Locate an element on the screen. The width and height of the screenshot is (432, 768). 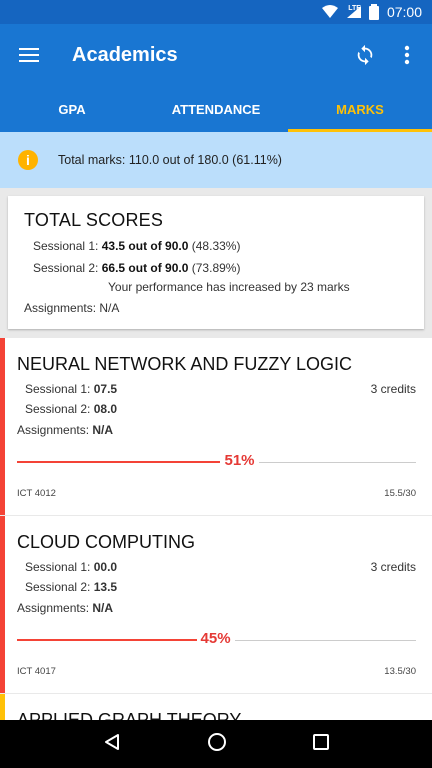
subject-name: CLOUD COMPUTING is located at coordinates (106, 542).